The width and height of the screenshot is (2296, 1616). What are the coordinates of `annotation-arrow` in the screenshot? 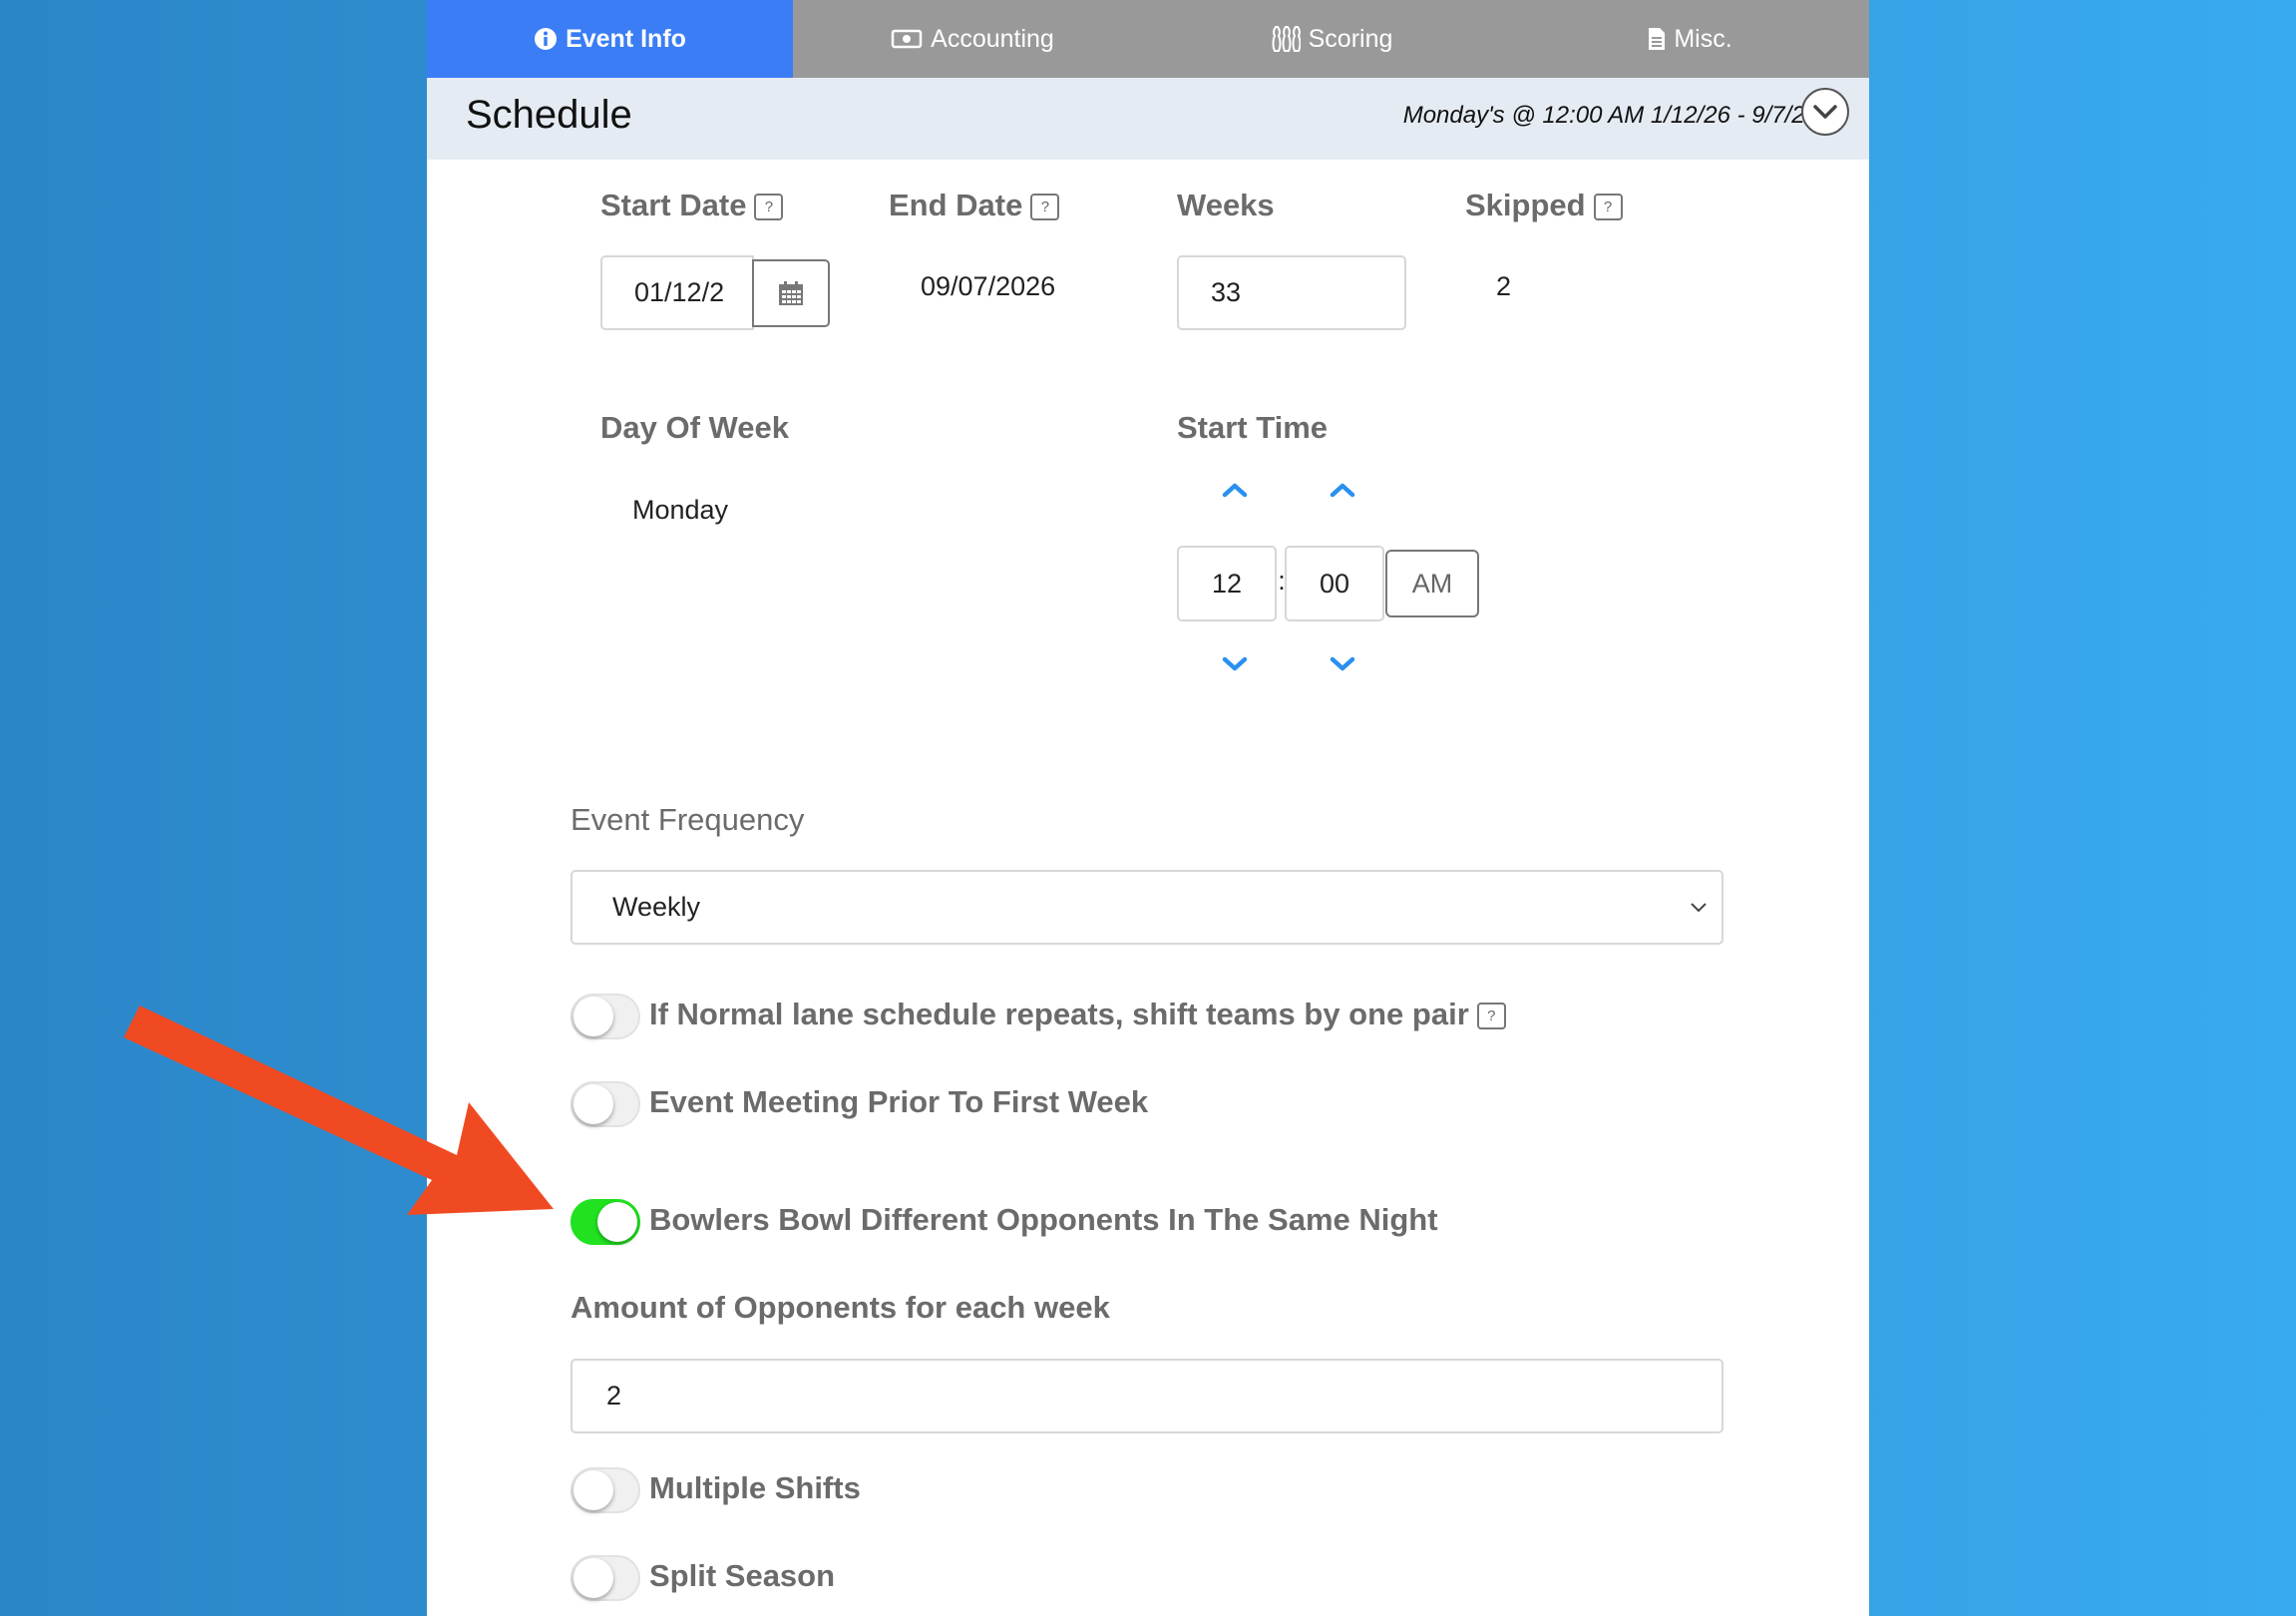 It's located at (339, 1110).